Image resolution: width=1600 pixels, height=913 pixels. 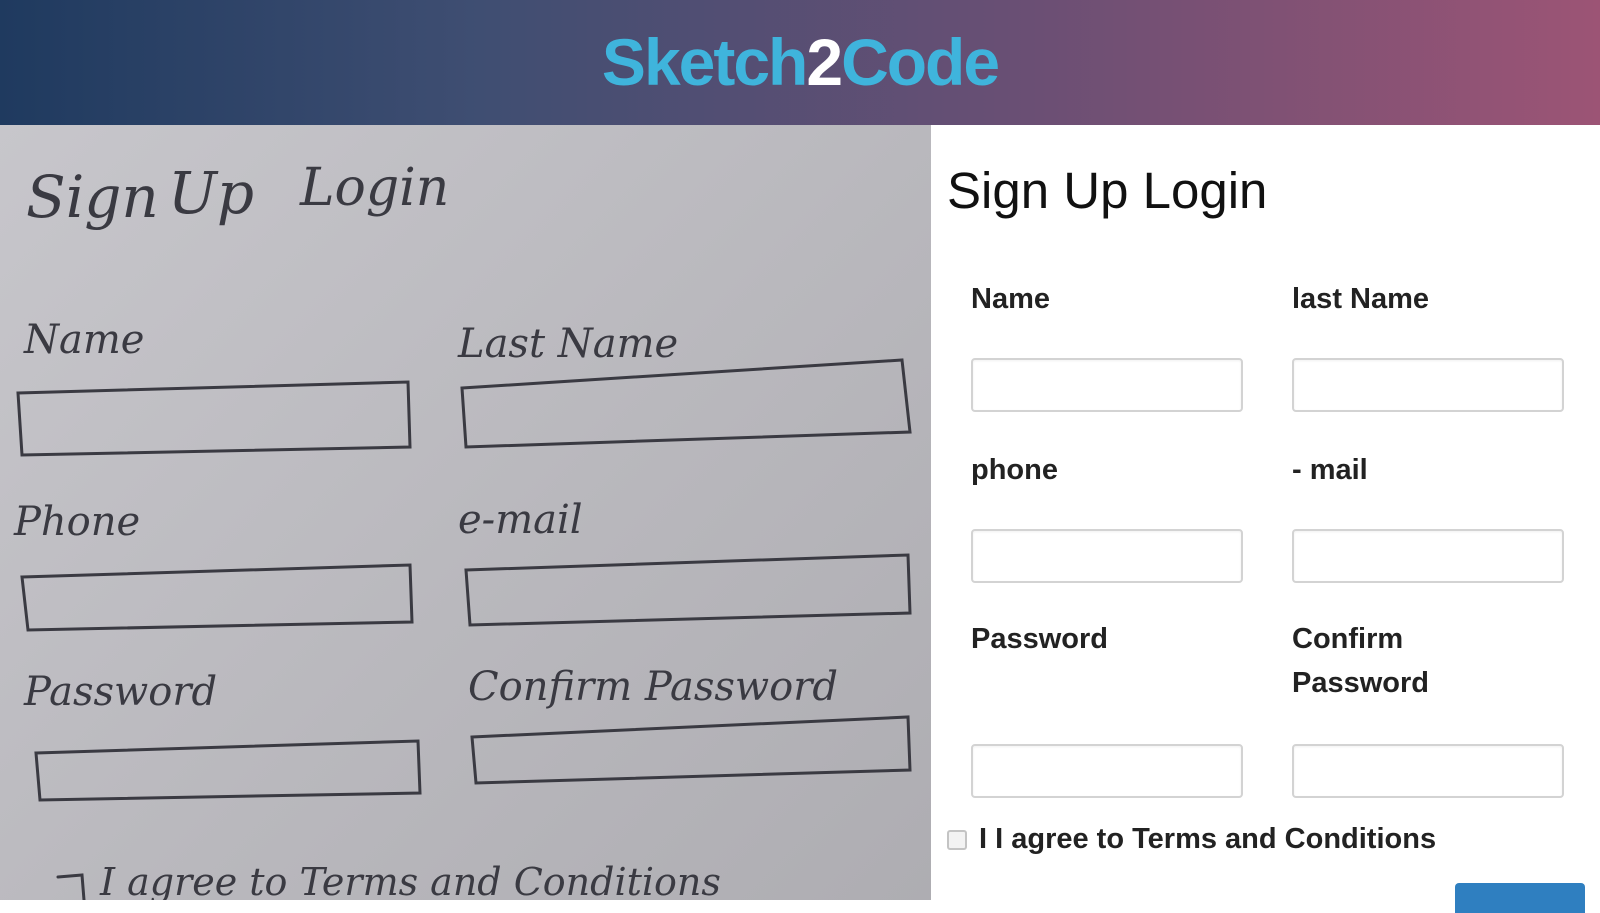 What do you see at coordinates (1428, 771) in the screenshot?
I see `confirm-password-input` at bounding box center [1428, 771].